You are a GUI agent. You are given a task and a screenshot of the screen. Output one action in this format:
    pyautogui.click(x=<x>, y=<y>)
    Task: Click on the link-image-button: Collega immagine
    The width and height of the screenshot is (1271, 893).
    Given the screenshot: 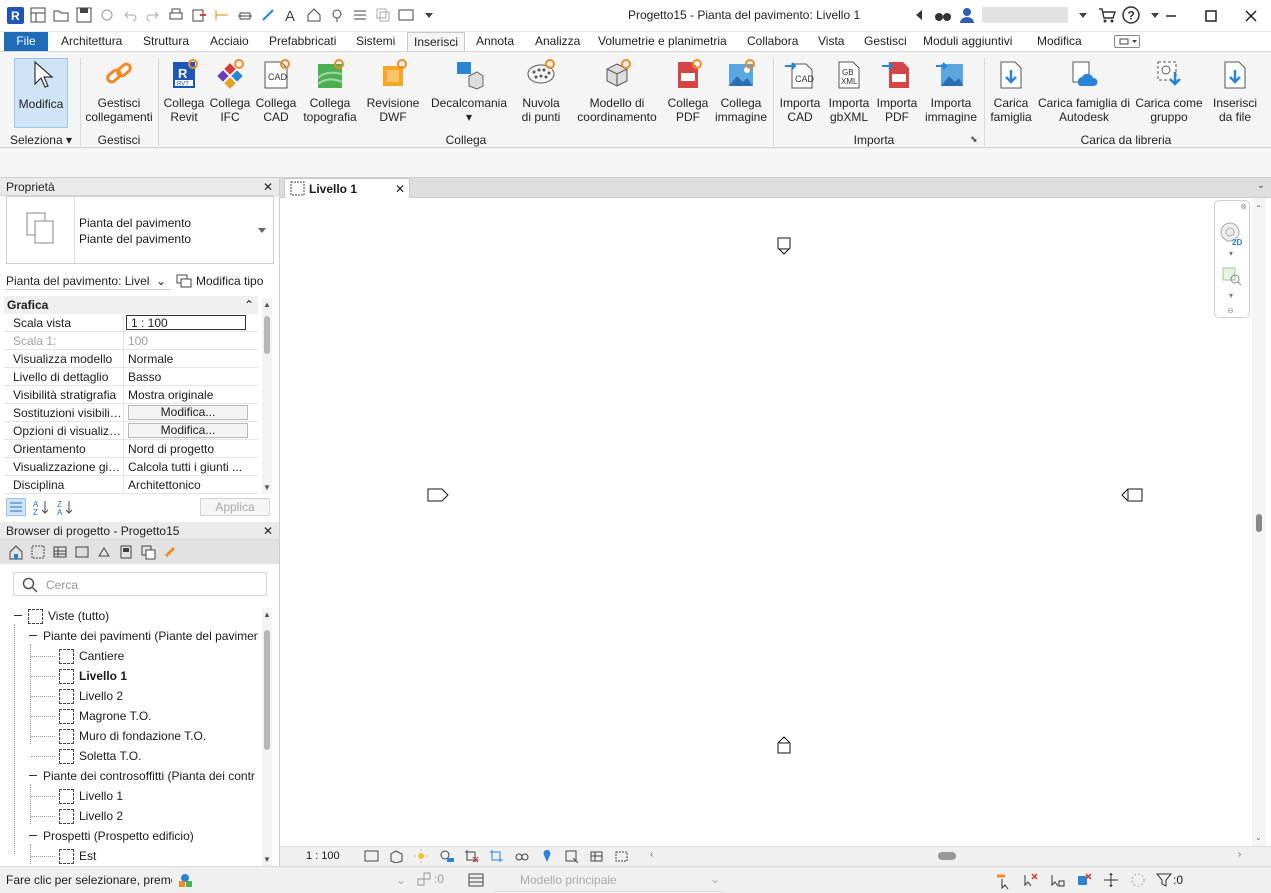 What is the action you would take?
    pyautogui.click(x=741, y=93)
    